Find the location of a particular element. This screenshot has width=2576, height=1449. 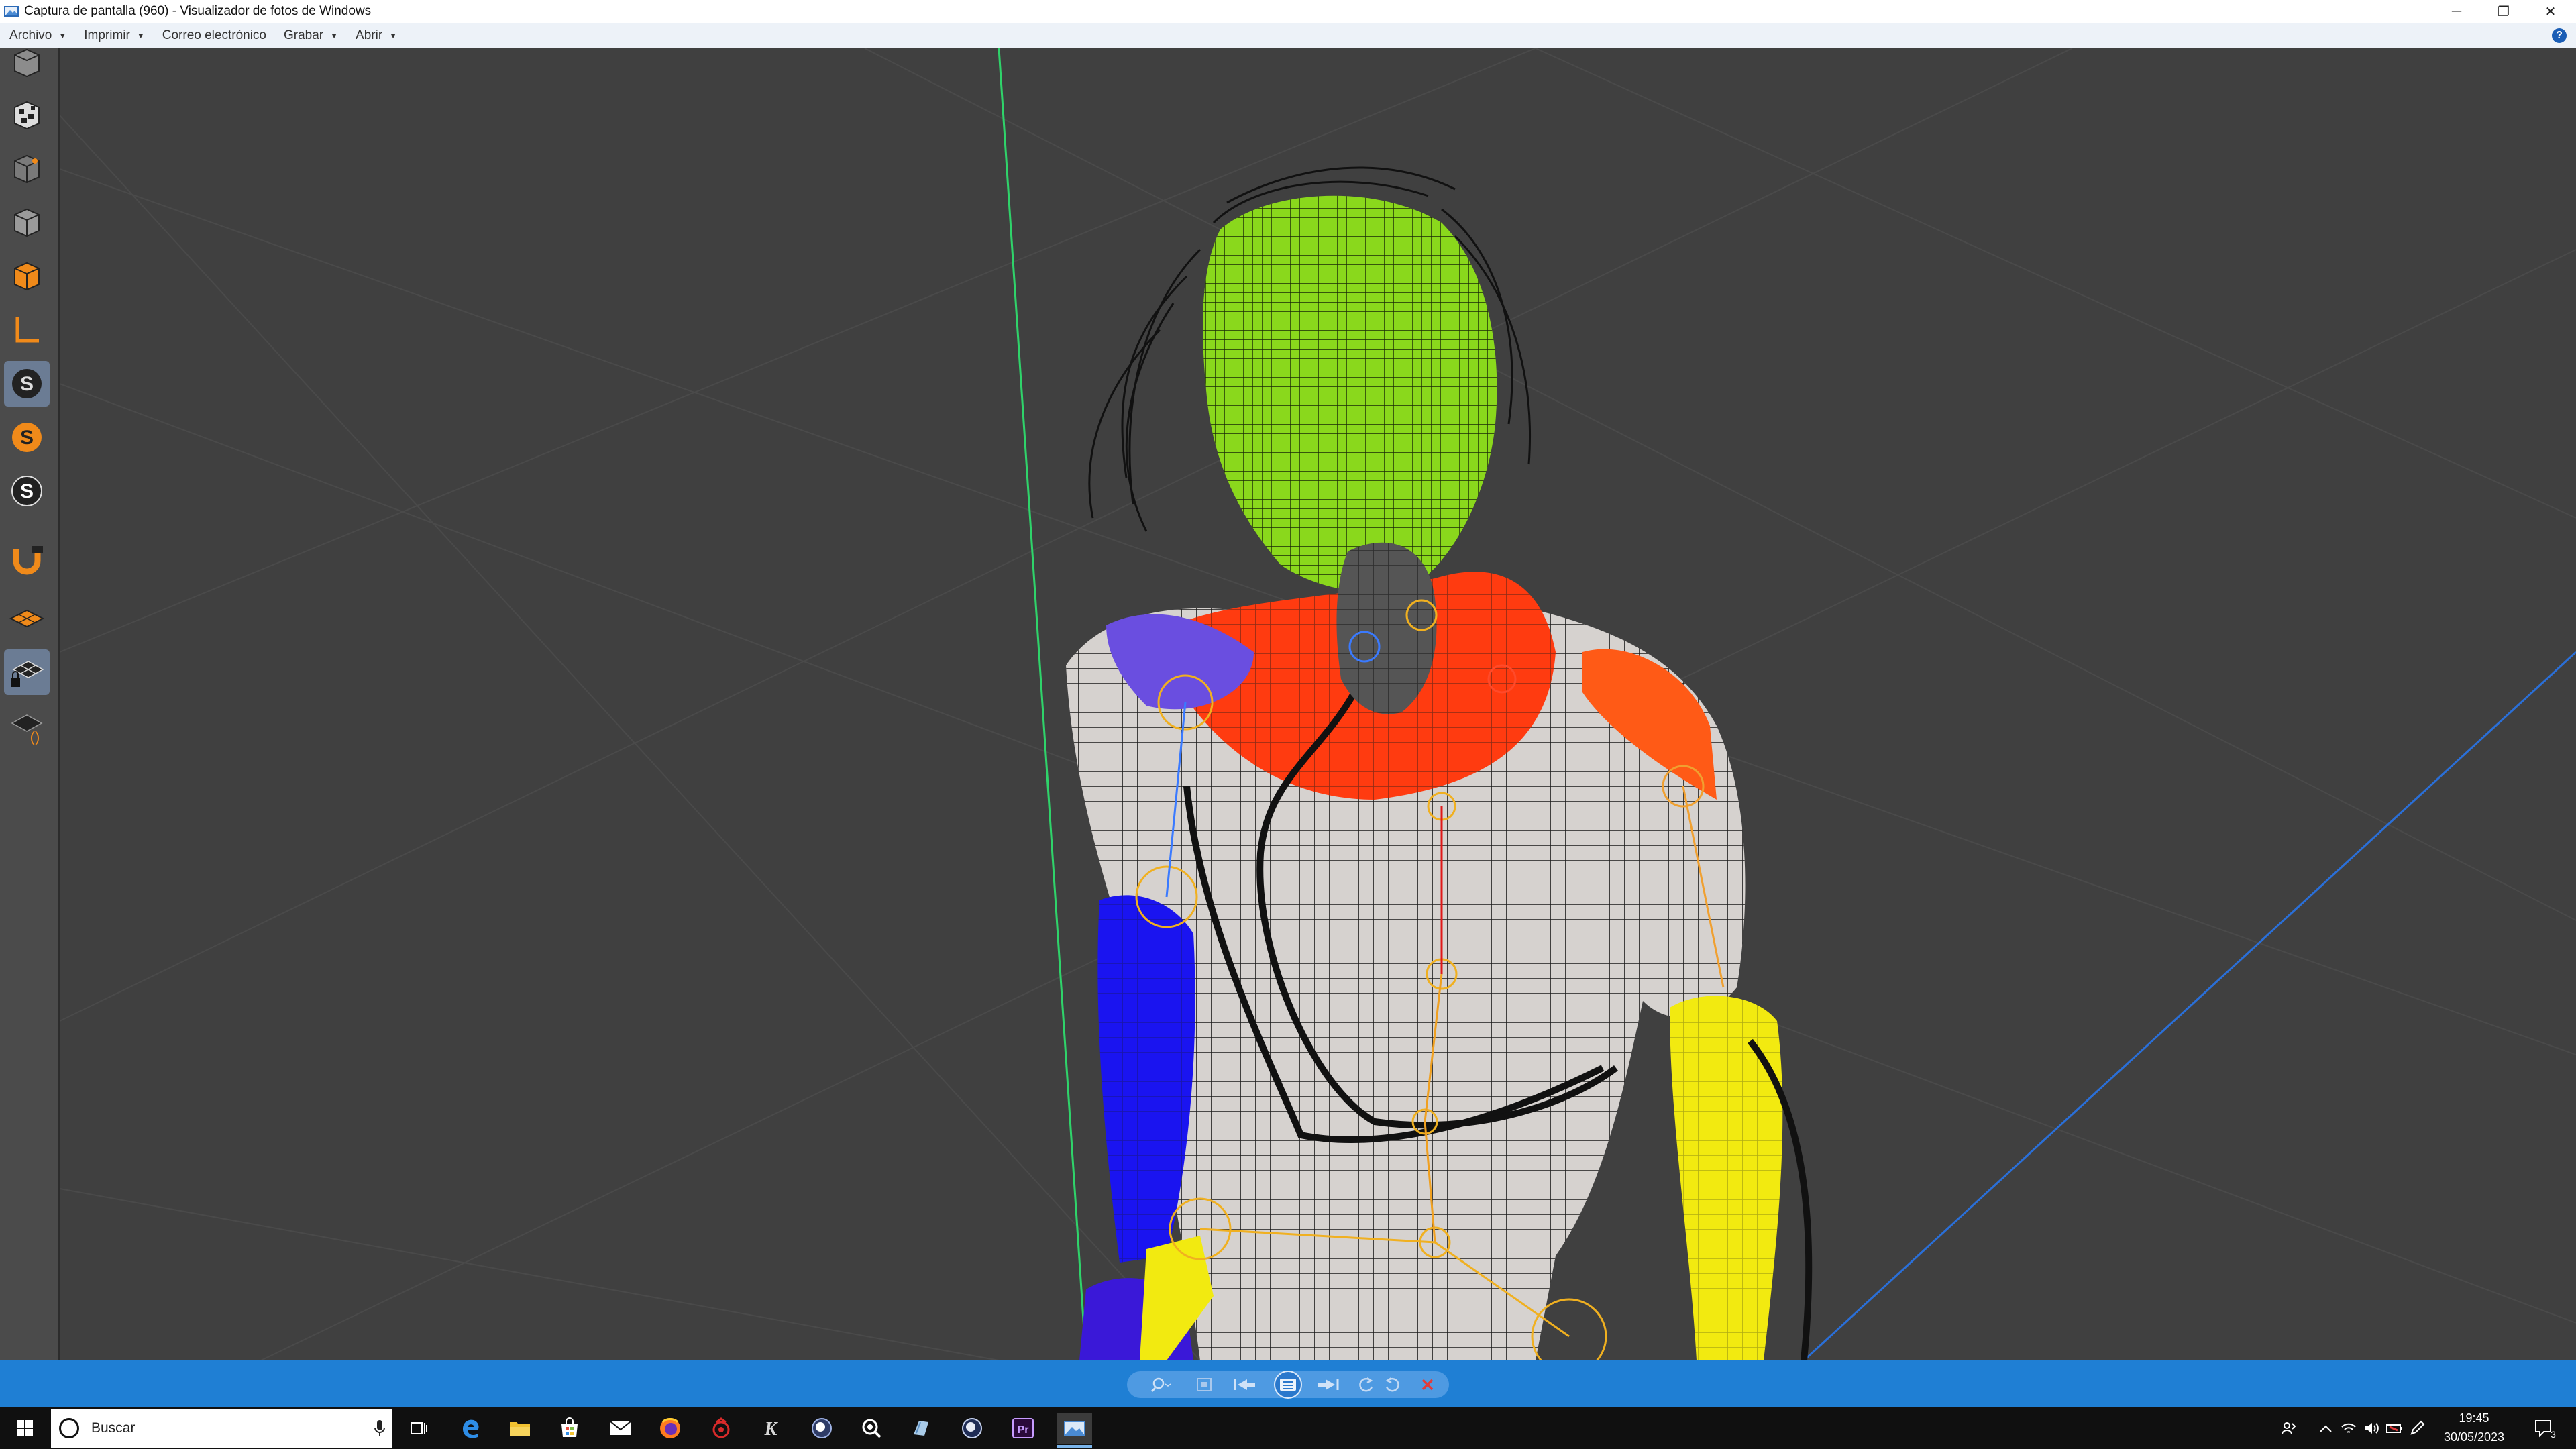

volume-icon is located at coordinates (2371, 1428).